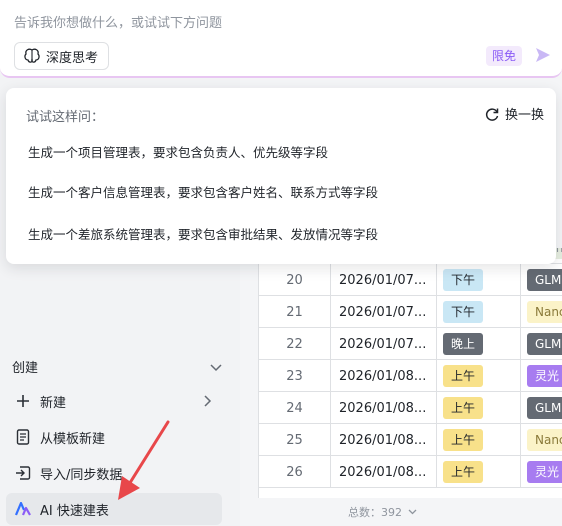 The width and height of the screenshot is (562, 526). I want to click on refresh-button: 换一换, so click(514, 113).